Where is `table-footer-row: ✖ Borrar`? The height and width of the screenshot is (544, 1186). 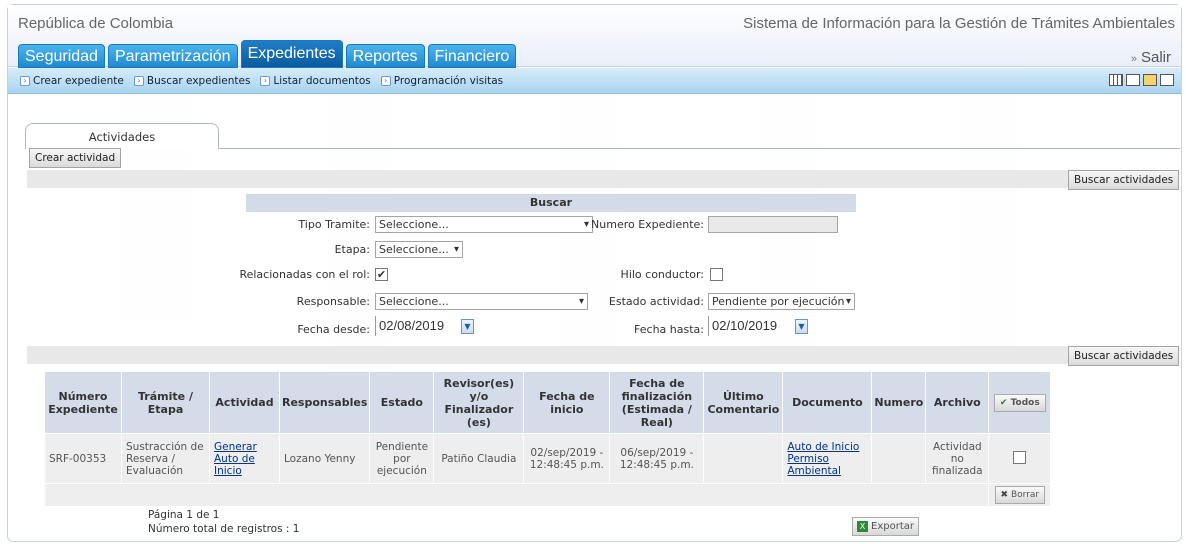 table-footer-row: ✖ Borrar is located at coordinates (547, 495).